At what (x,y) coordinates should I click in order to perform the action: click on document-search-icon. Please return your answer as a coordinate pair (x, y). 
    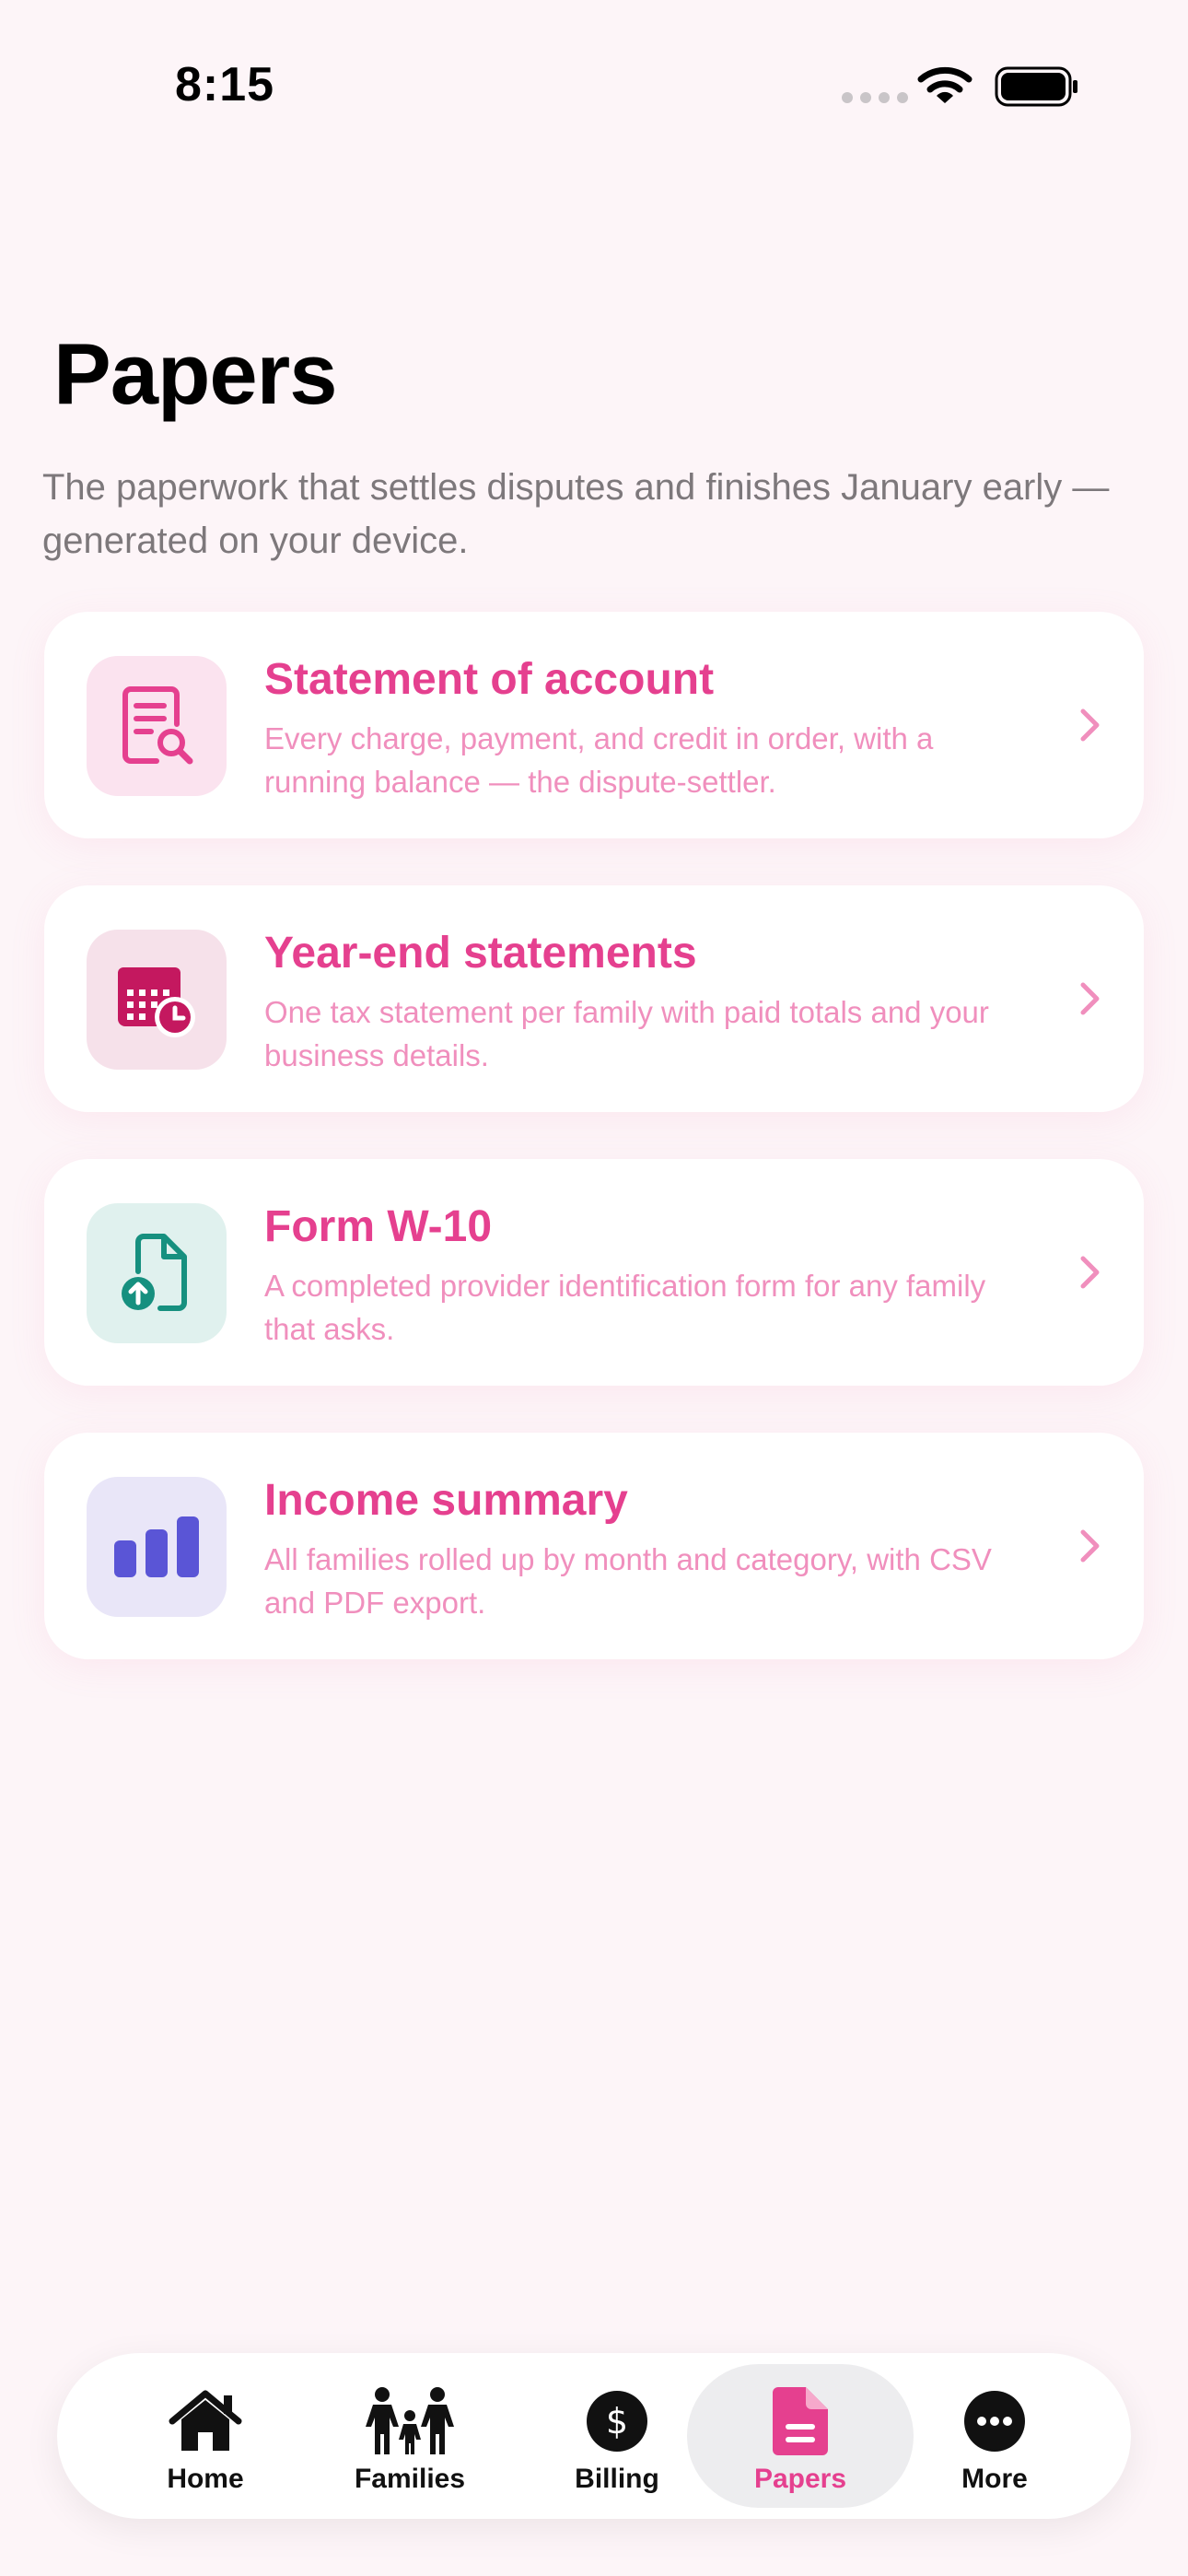
    Looking at the image, I should click on (157, 726).